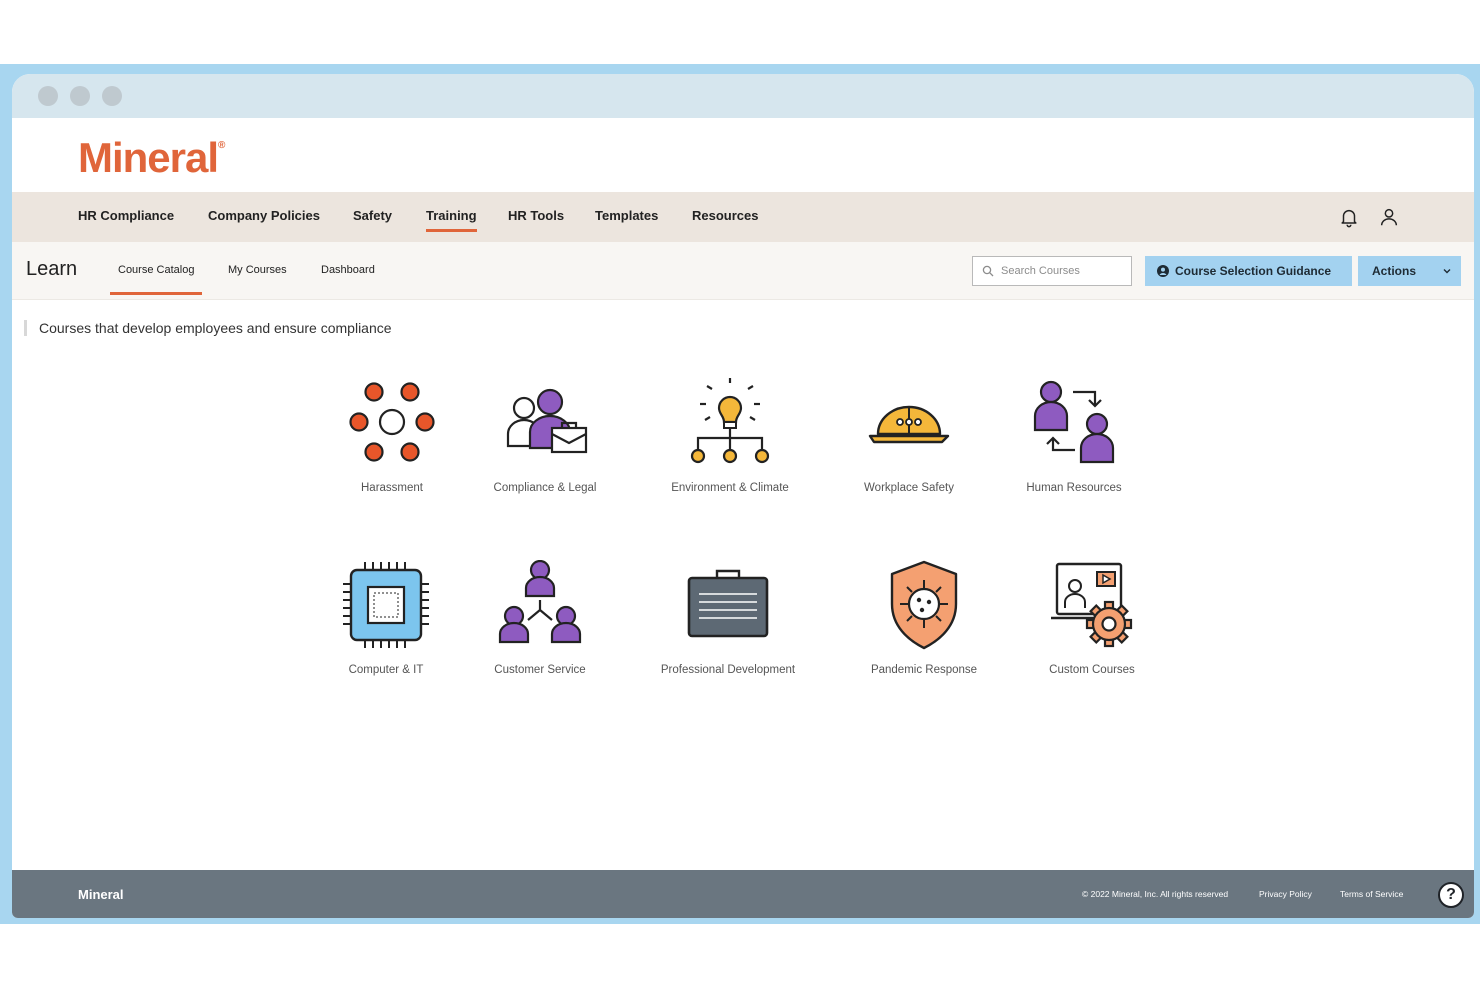 The height and width of the screenshot is (987, 1480). Describe the element at coordinates (80, 96) in the screenshot. I see `window-minimize-dot` at that location.